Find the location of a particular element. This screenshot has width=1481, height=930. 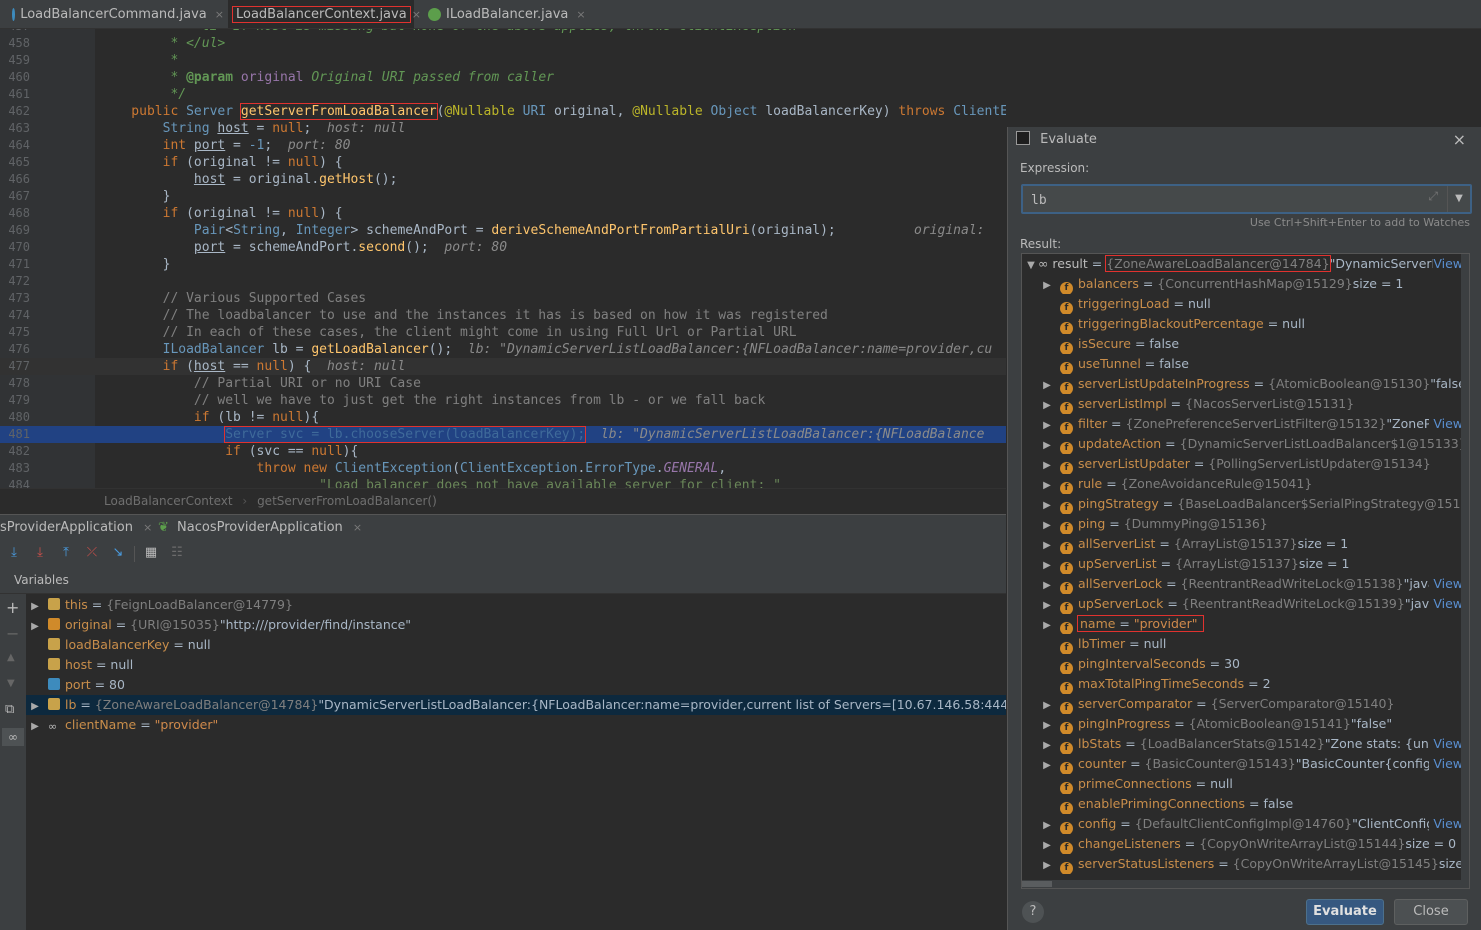

trace-icon: ☷ is located at coordinates (177, 553).